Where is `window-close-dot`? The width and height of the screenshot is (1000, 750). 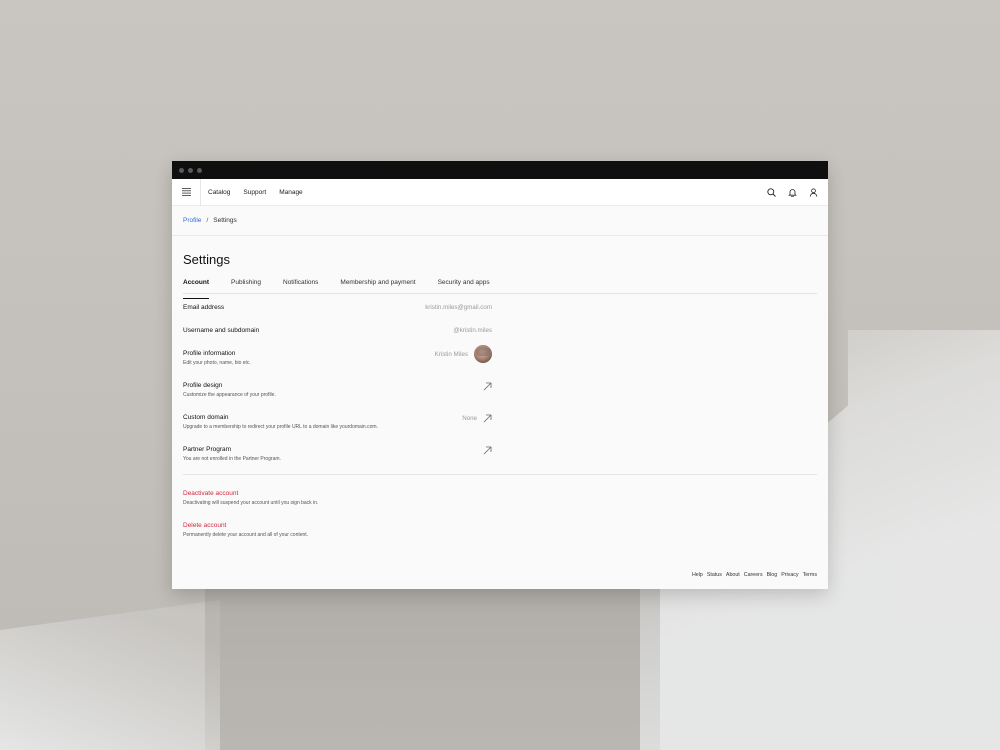 window-close-dot is located at coordinates (181, 170).